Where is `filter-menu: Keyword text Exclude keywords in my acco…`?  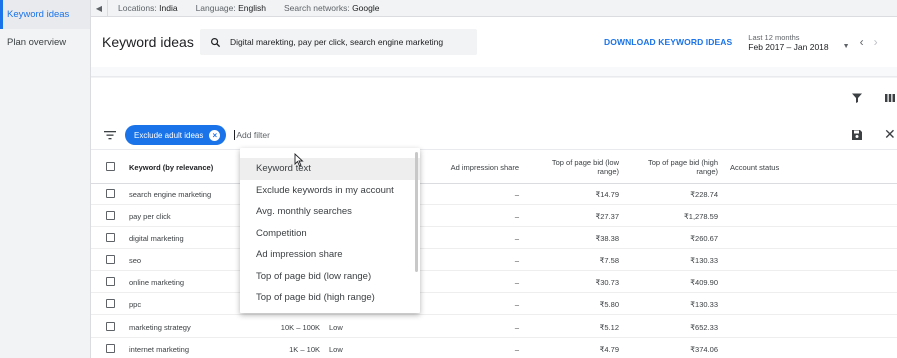
filter-menu: Keyword text Exclude keywords in my acco… is located at coordinates (330, 230).